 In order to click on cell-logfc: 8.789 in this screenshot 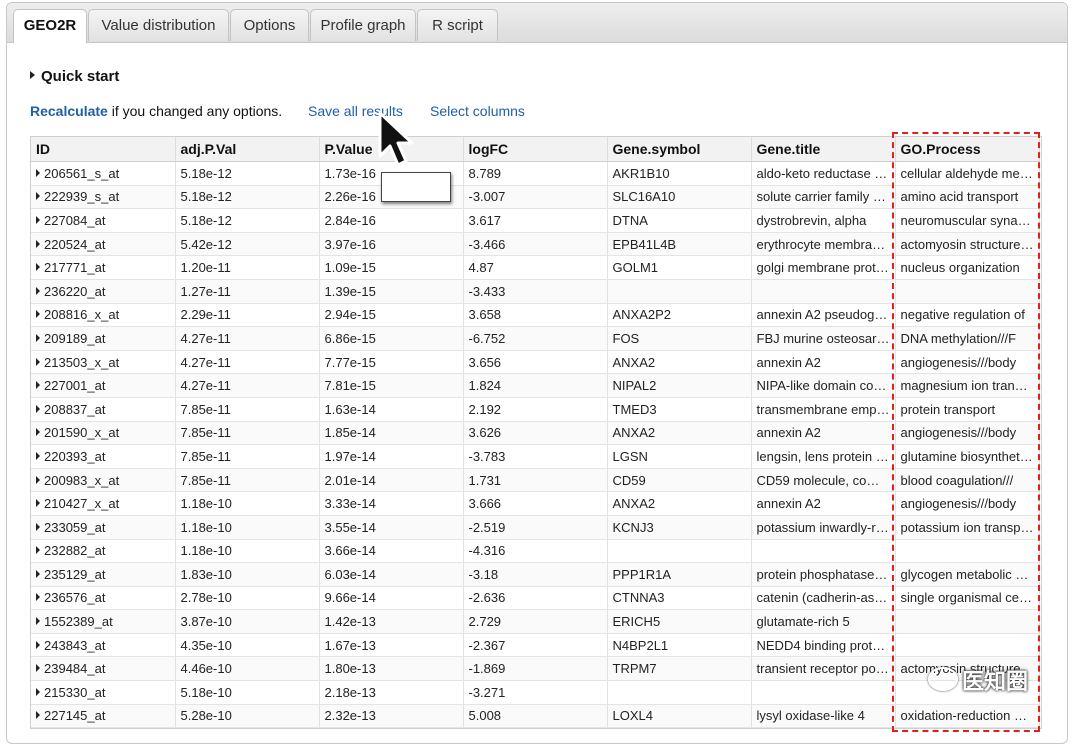, I will do `click(535, 173)`.